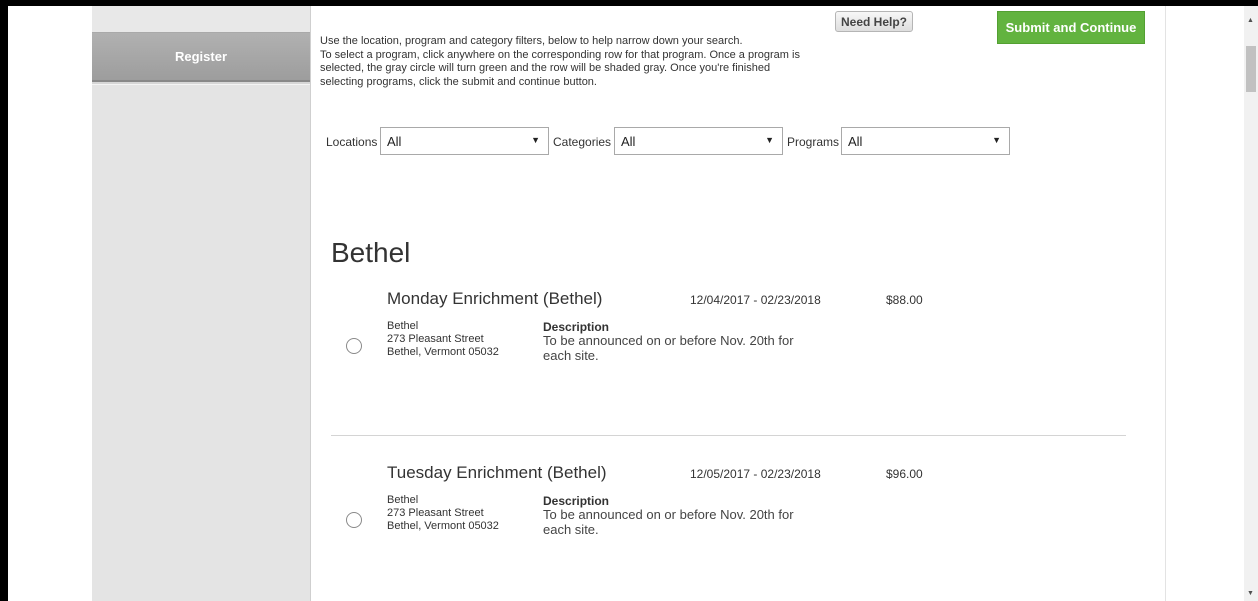 The width and height of the screenshot is (1258, 601). I want to click on scroll-down-arrow-icon: ▼, so click(1250, 593).